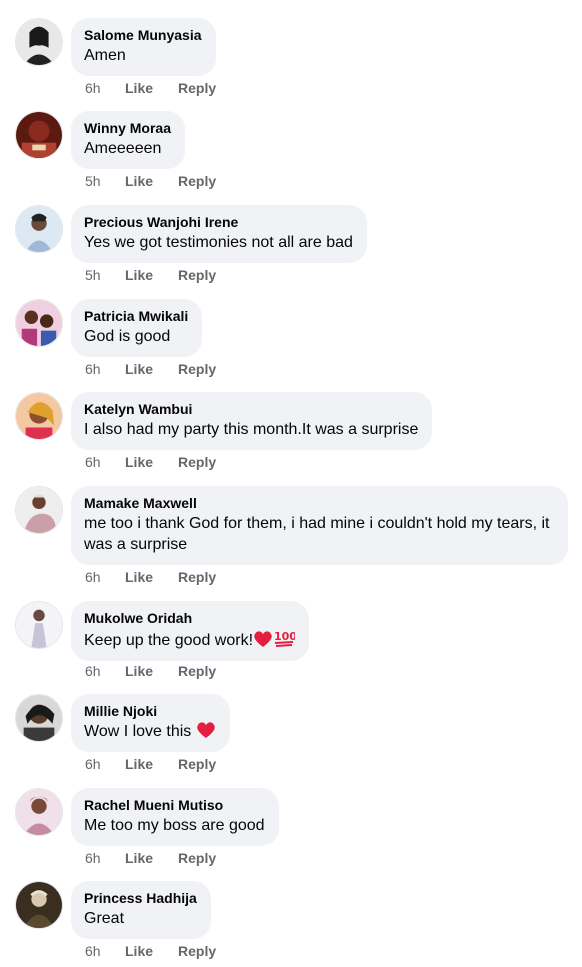 This screenshot has height=967, width=582. What do you see at coordinates (169, 640) in the screenshot?
I see `comment-text-content: Keep up the good work!` at bounding box center [169, 640].